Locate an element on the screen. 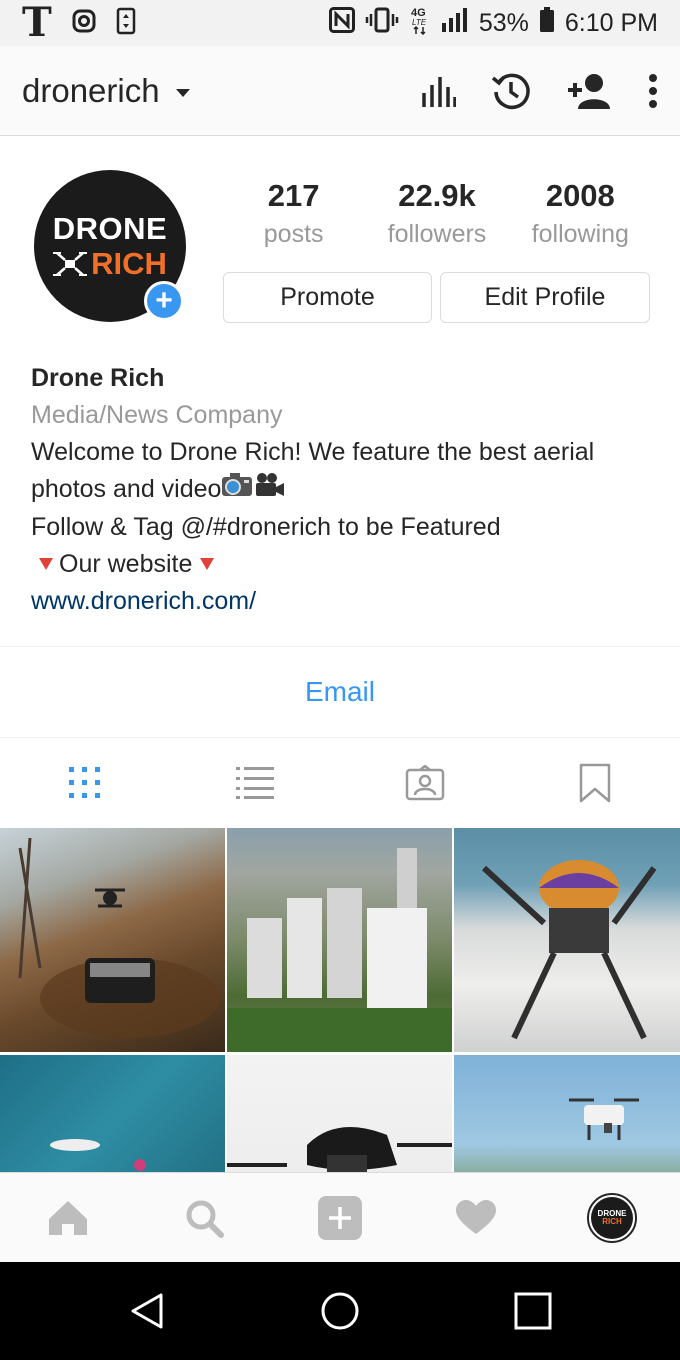 This screenshot has width=680, height=1360. profile-stats: 217 posts 22.9k followers 2008 following is located at coordinates (437, 213).